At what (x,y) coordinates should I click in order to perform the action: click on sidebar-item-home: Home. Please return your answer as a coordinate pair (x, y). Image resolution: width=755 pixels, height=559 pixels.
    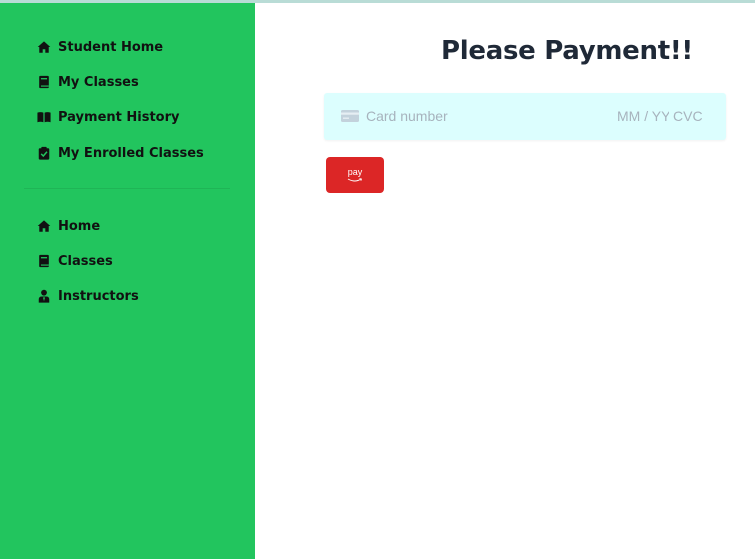
    Looking at the image, I should click on (68, 226).